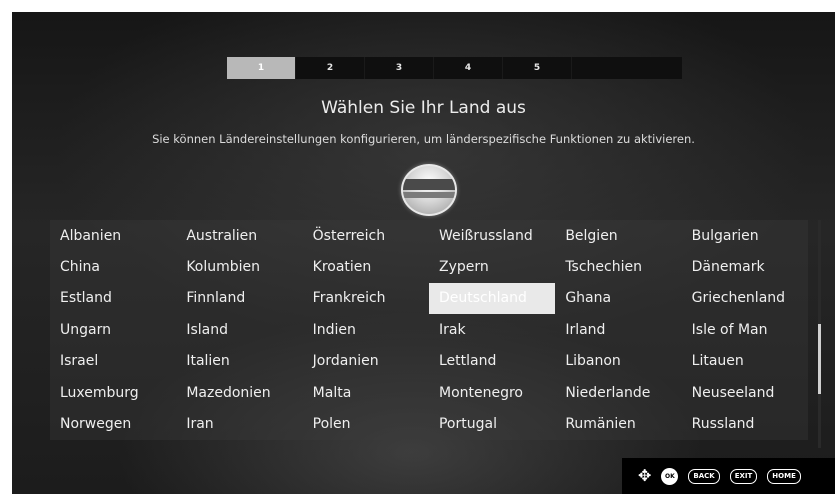 The image size is (835, 494). What do you see at coordinates (618, 423) in the screenshot?
I see `country-item: Rumänien` at bounding box center [618, 423].